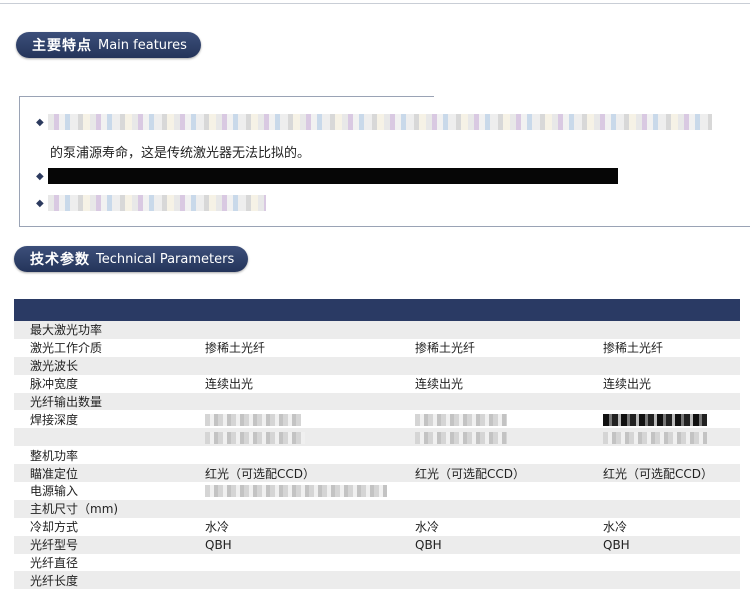 The image size is (750, 610). Describe the element at coordinates (66, 330) in the screenshot. I see `row-label: 最大激光功率` at that location.